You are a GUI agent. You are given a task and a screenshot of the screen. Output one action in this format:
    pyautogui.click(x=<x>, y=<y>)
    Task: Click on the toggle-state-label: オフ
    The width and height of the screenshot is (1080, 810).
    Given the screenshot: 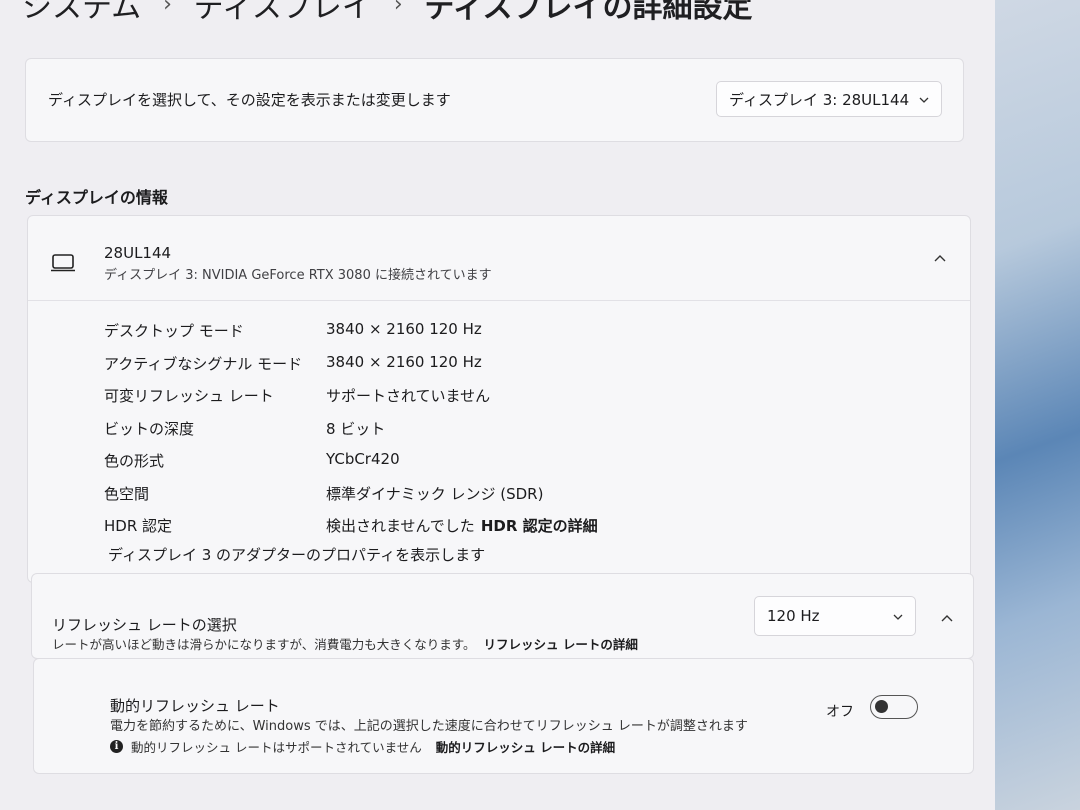 What is the action you would take?
    pyautogui.click(x=840, y=712)
    